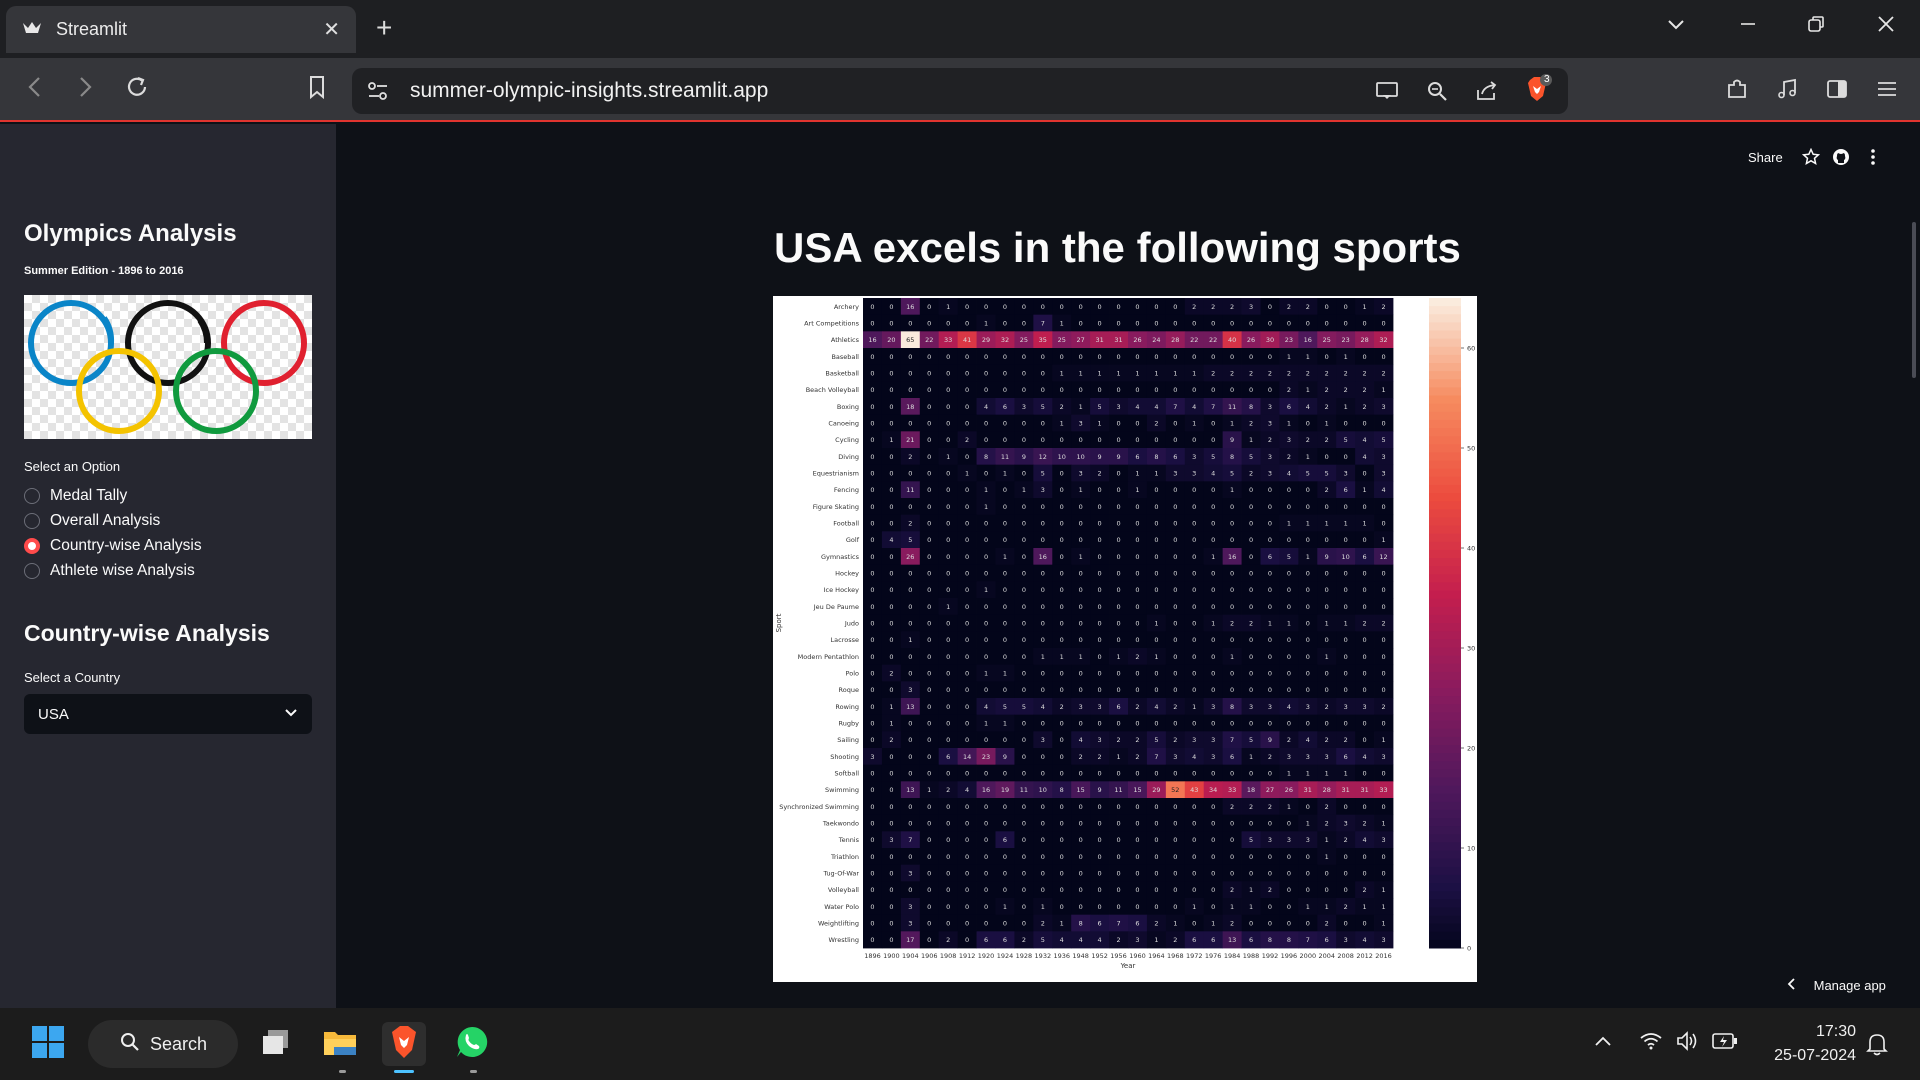 This screenshot has width=1920, height=1080. I want to click on whatsapp-button, so click(472, 1044).